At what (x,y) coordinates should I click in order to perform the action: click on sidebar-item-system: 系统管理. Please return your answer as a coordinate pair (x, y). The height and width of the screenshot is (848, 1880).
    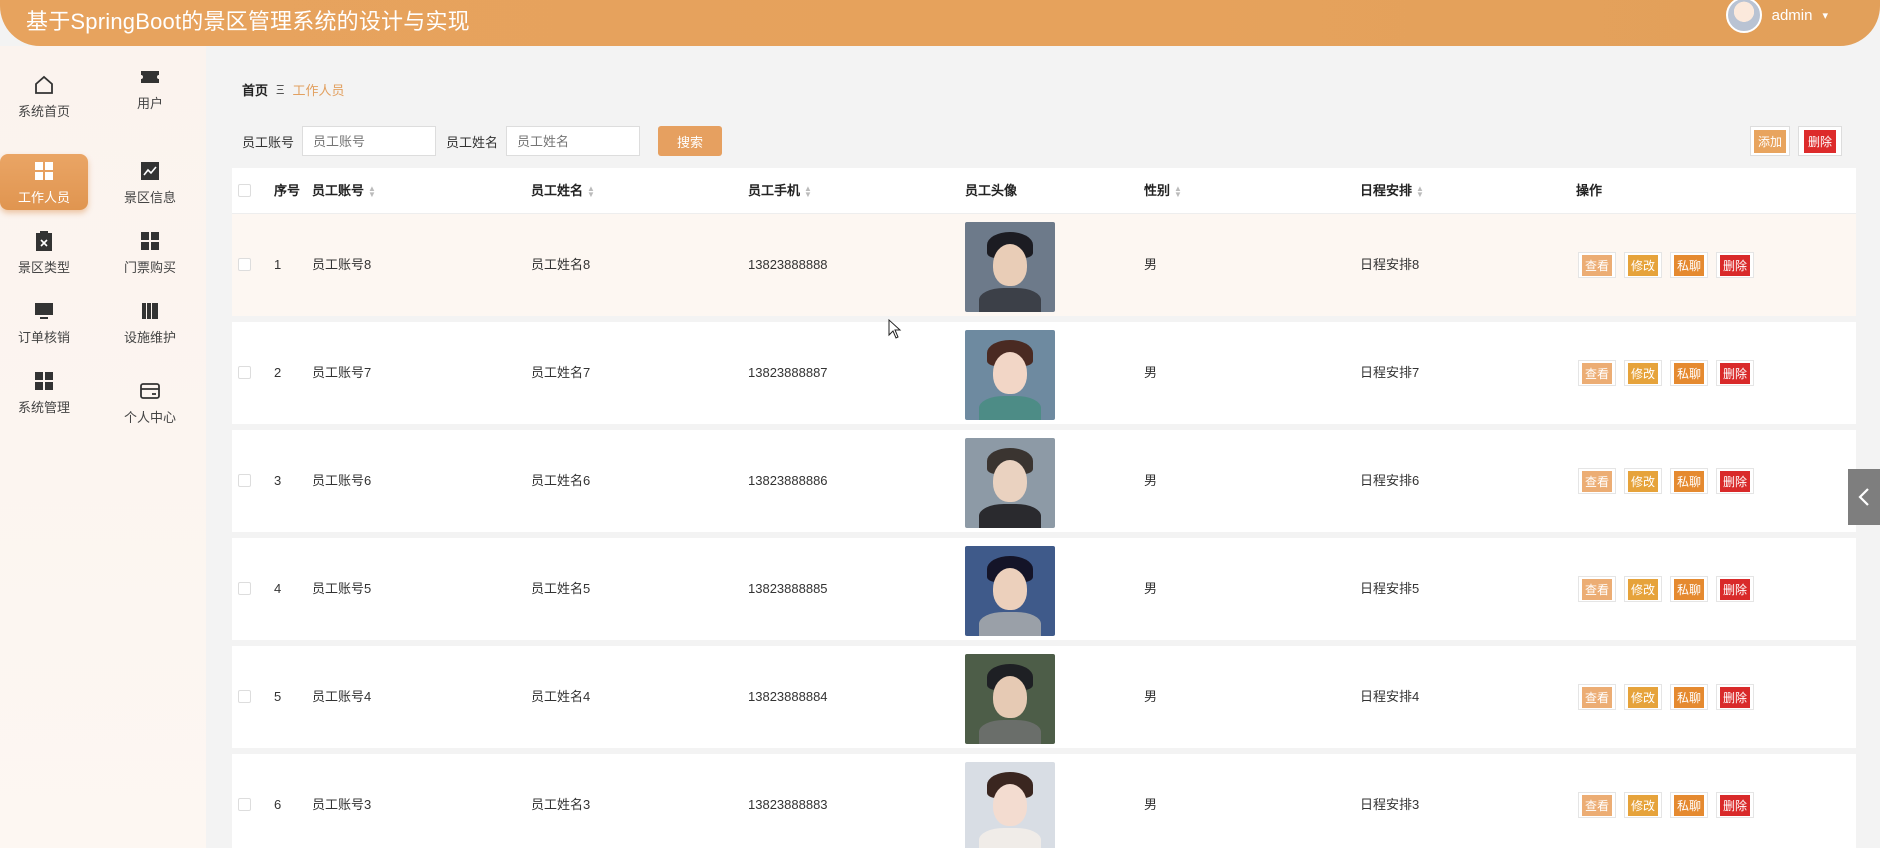
    Looking at the image, I should click on (44, 392).